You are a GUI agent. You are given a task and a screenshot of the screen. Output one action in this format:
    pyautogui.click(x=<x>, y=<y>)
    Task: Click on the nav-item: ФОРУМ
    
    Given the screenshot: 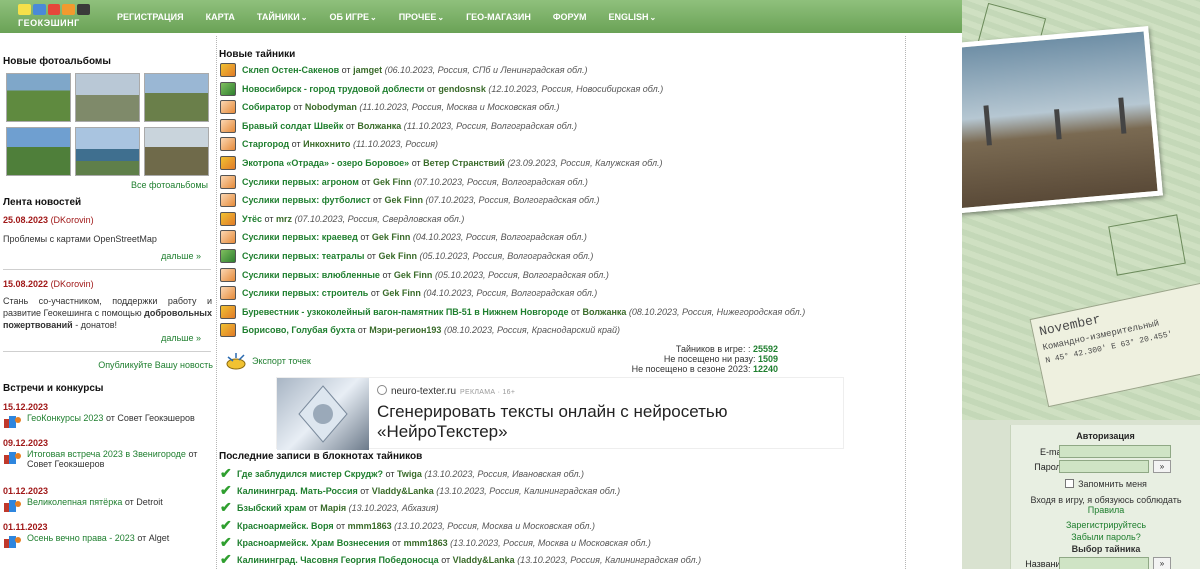 What is the action you would take?
    pyautogui.click(x=570, y=17)
    